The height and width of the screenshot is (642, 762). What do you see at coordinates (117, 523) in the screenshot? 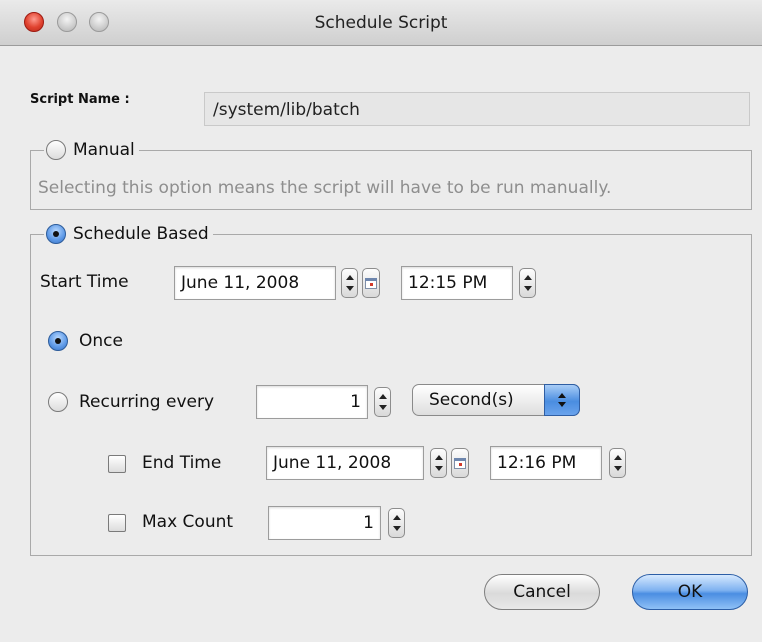
I see `max-count-checkbox` at bounding box center [117, 523].